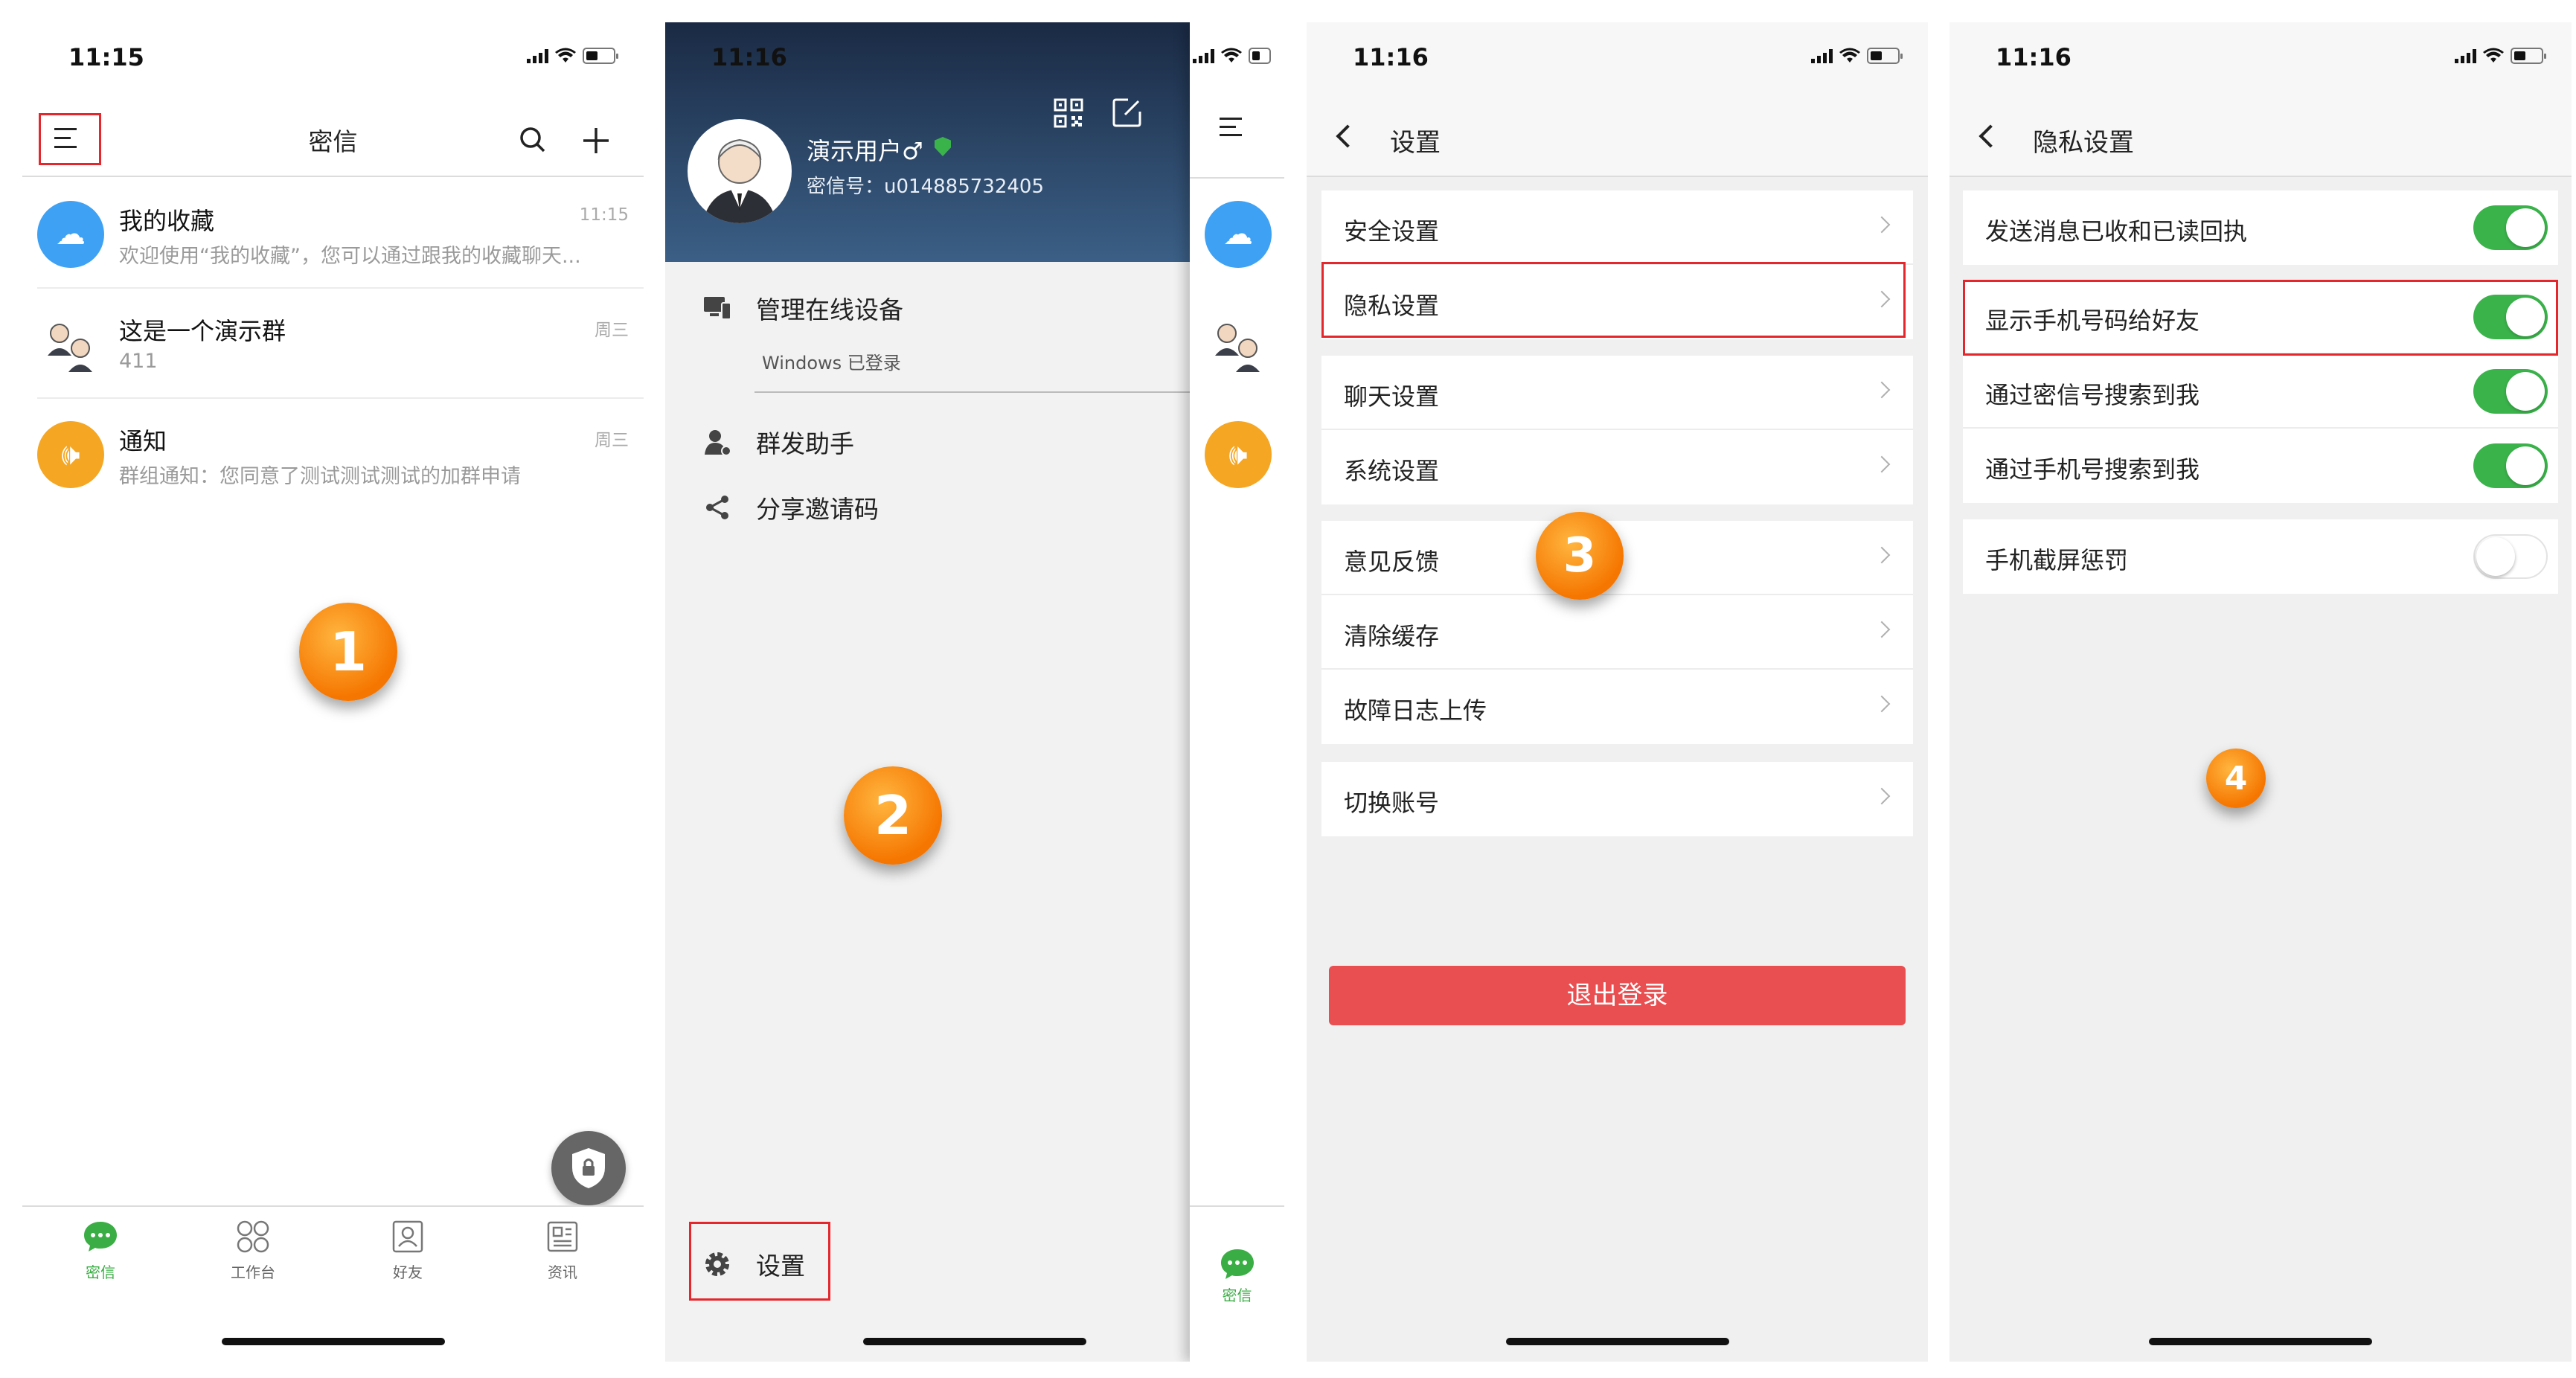  What do you see at coordinates (1234, 126) in the screenshot?
I see `menu-icon` at bounding box center [1234, 126].